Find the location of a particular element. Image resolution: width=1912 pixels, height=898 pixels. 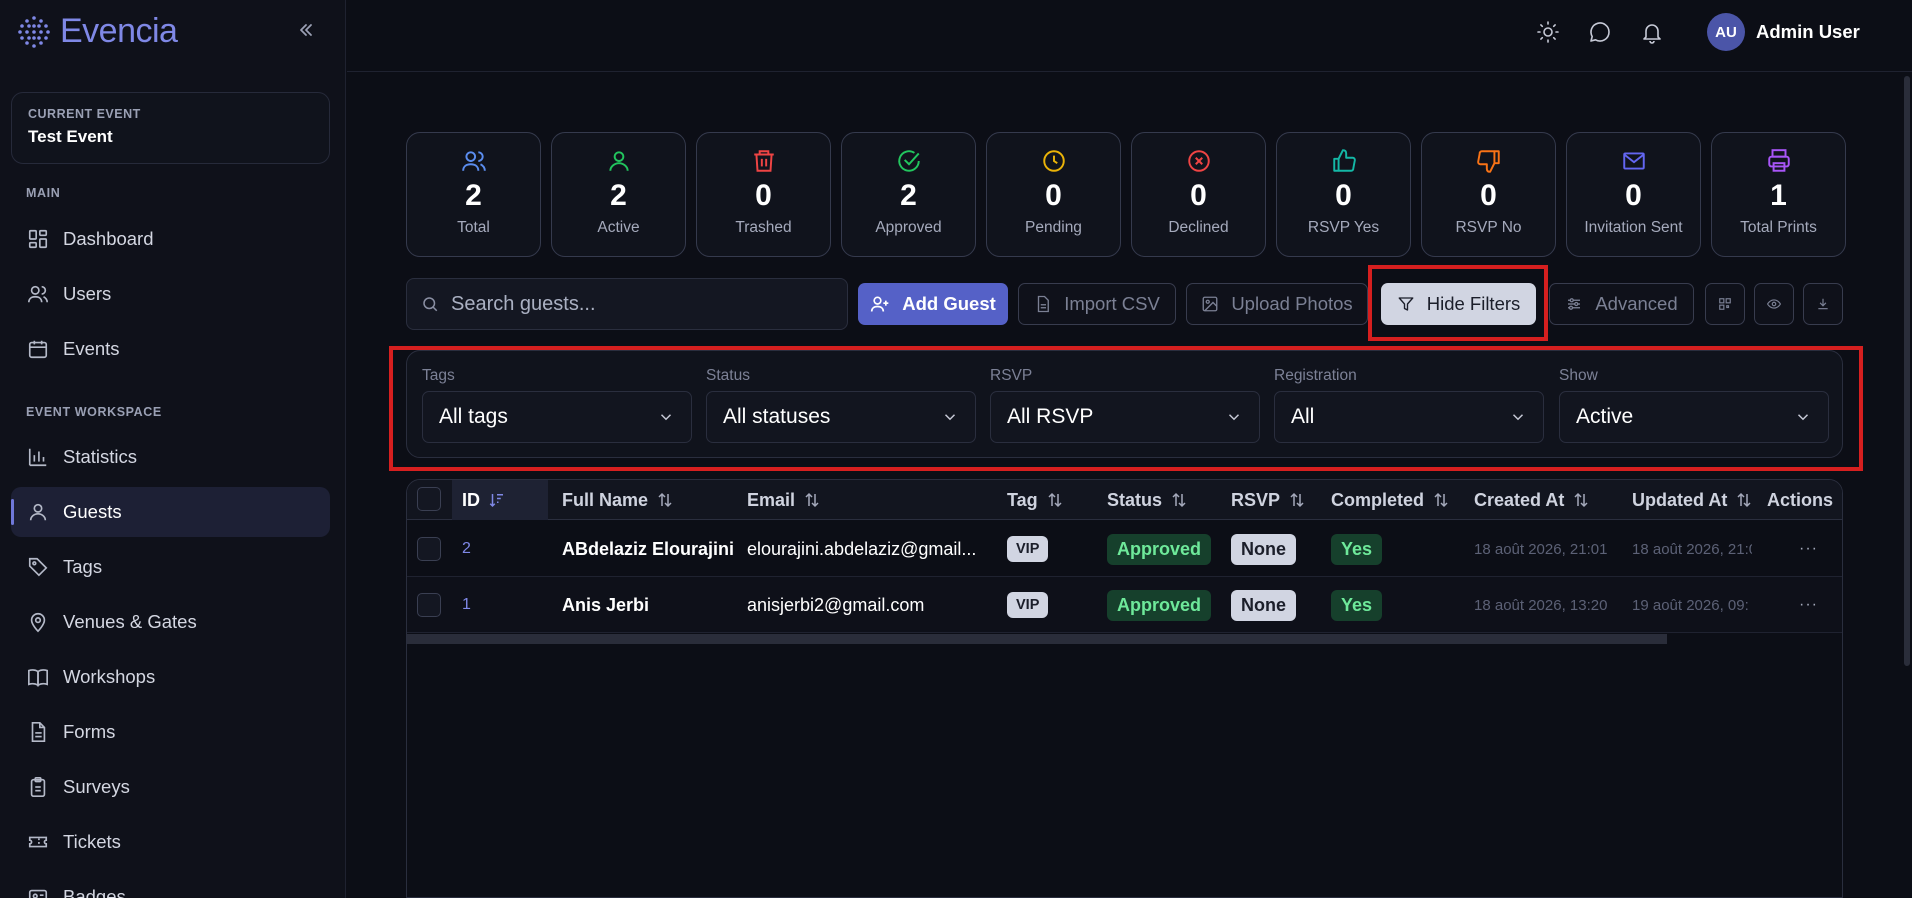

stat-card-approved: 2 Approved is located at coordinates (908, 194).